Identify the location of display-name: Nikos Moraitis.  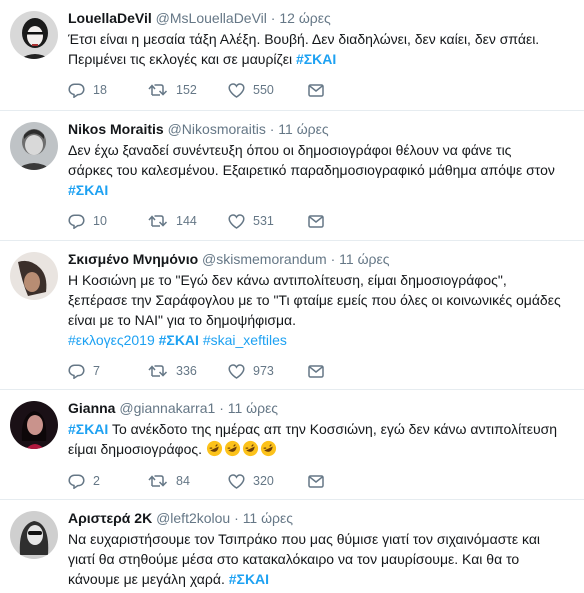
(116, 129).